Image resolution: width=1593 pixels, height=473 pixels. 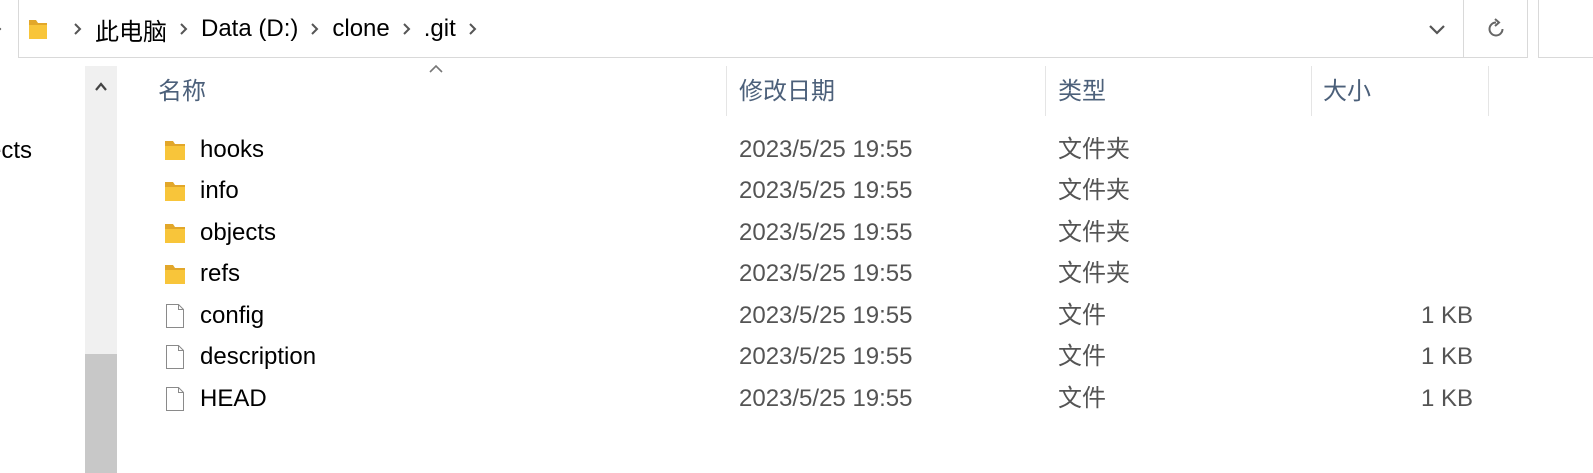 What do you see at coordinates (16, 151) in the screenshot?
I see `nav-pane-item: ects` at bounding box center [16, 151].